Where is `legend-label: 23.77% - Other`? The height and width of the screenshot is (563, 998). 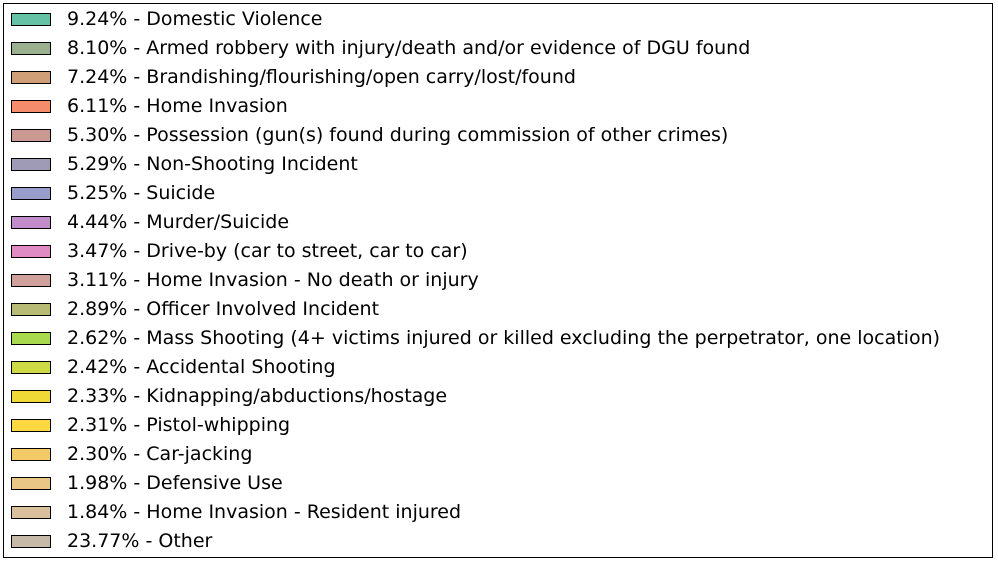 legend-label: 23.77% - Other is located at coordinates (140, 541).